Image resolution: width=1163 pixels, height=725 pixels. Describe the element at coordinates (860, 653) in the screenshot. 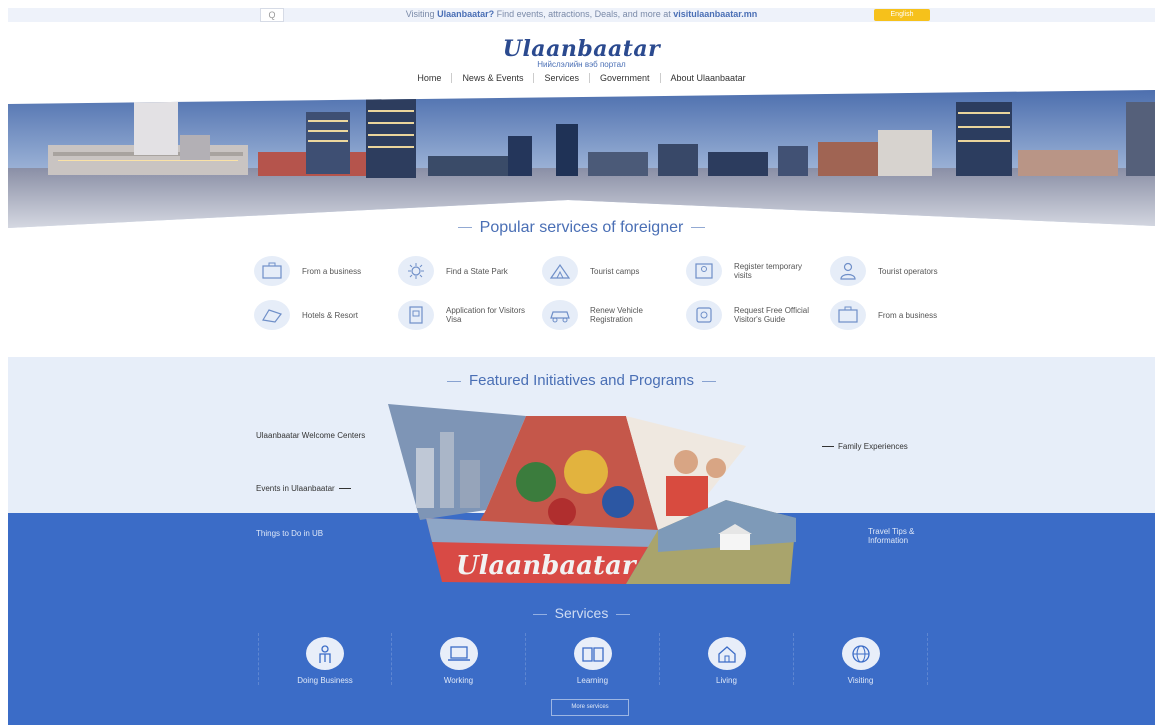

I see `globe-icon` at that location.